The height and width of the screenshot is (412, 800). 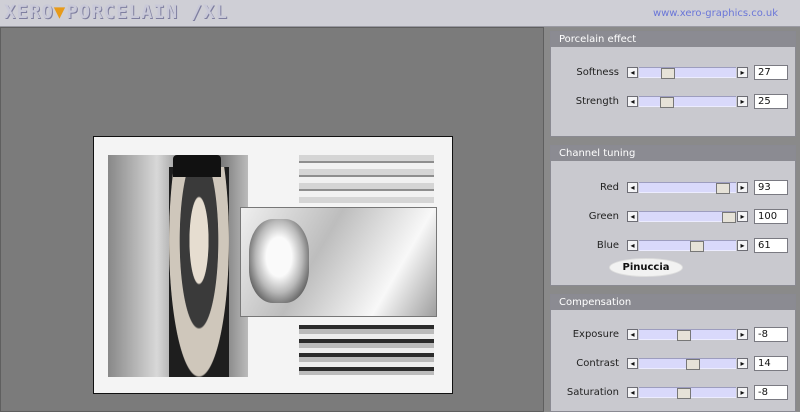 I want to click on preview-top-hat, so click(x=197, y=166).